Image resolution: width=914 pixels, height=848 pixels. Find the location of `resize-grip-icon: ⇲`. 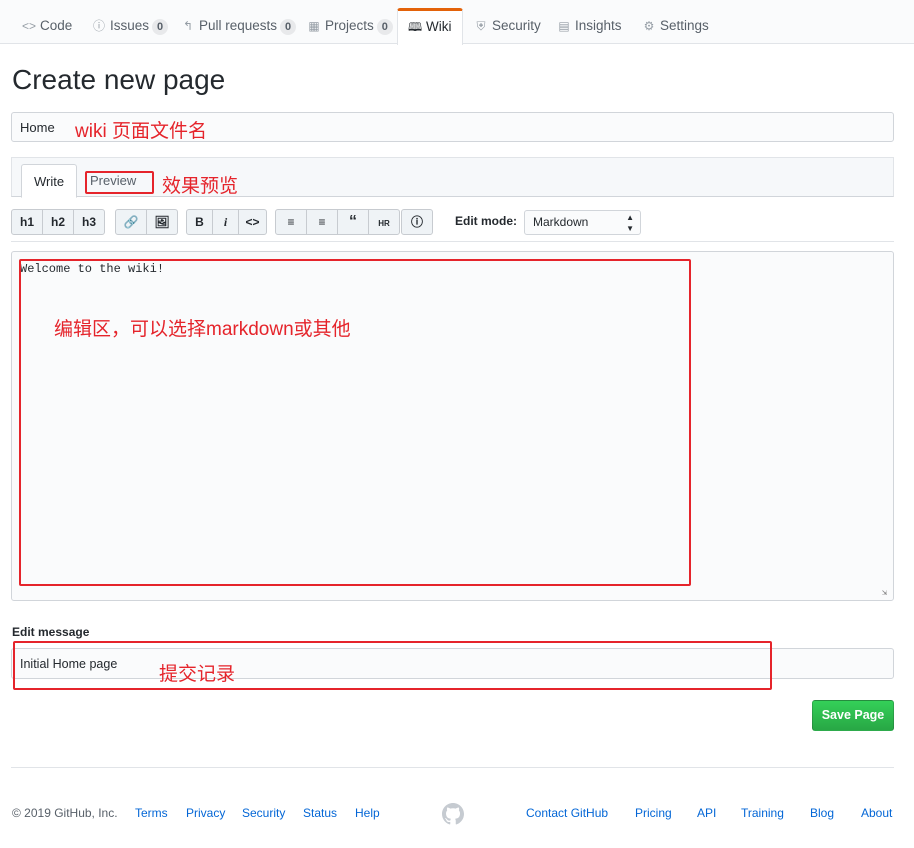

resize-grip-icon: ⇲ is located at coordinates (886, 593).